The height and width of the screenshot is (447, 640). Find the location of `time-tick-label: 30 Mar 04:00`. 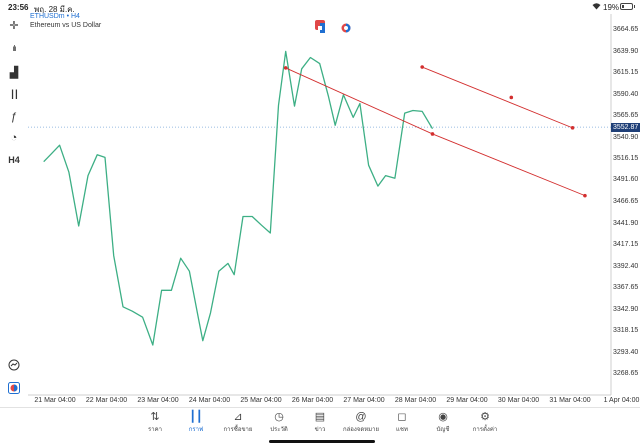

time-tick-label: 30 Mar 04:00 is located at coordinates (518, 400).